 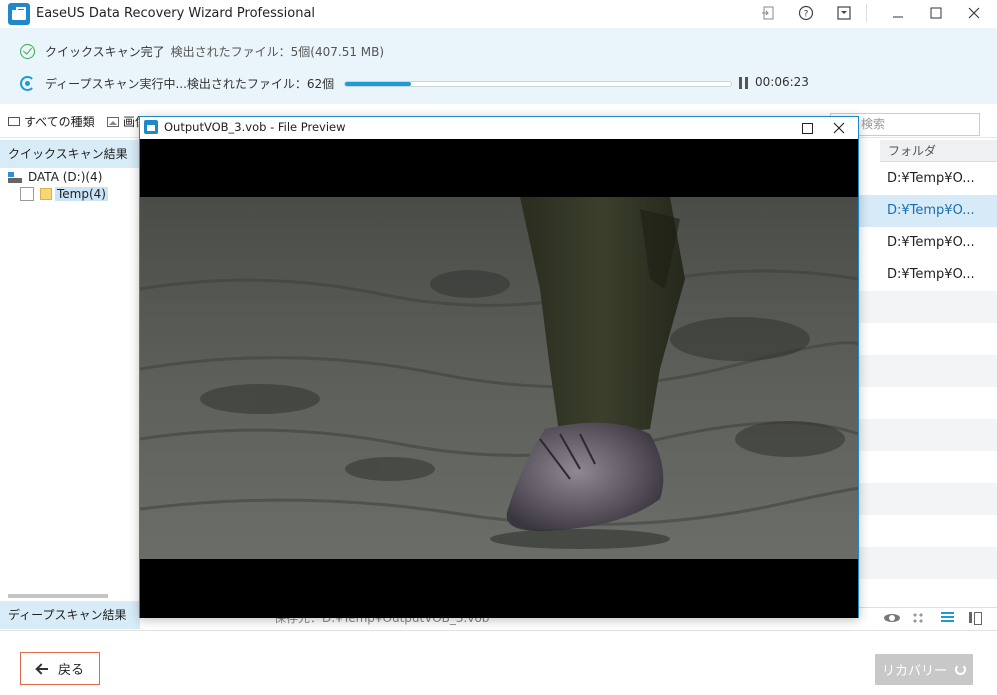 What do you see at coordinates (960, 669) in the screenshot?
I see `recover-icon` at bounding box center [960, 669].